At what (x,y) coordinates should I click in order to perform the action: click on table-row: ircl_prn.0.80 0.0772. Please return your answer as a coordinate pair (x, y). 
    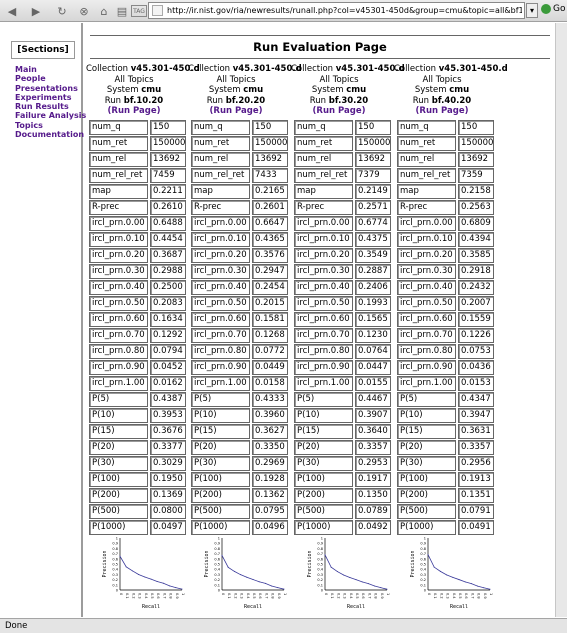
    Looking at the image, I should click on (239, 351).